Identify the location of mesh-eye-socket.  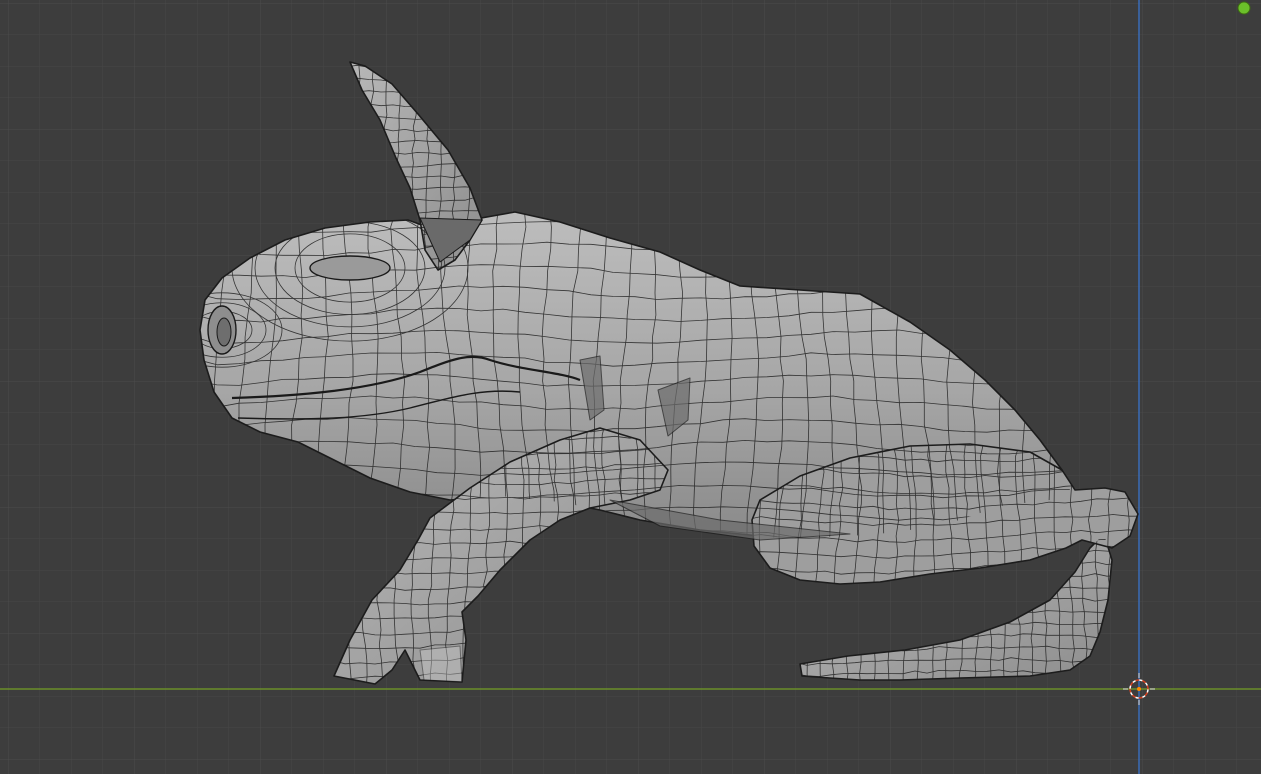
(350, 268).